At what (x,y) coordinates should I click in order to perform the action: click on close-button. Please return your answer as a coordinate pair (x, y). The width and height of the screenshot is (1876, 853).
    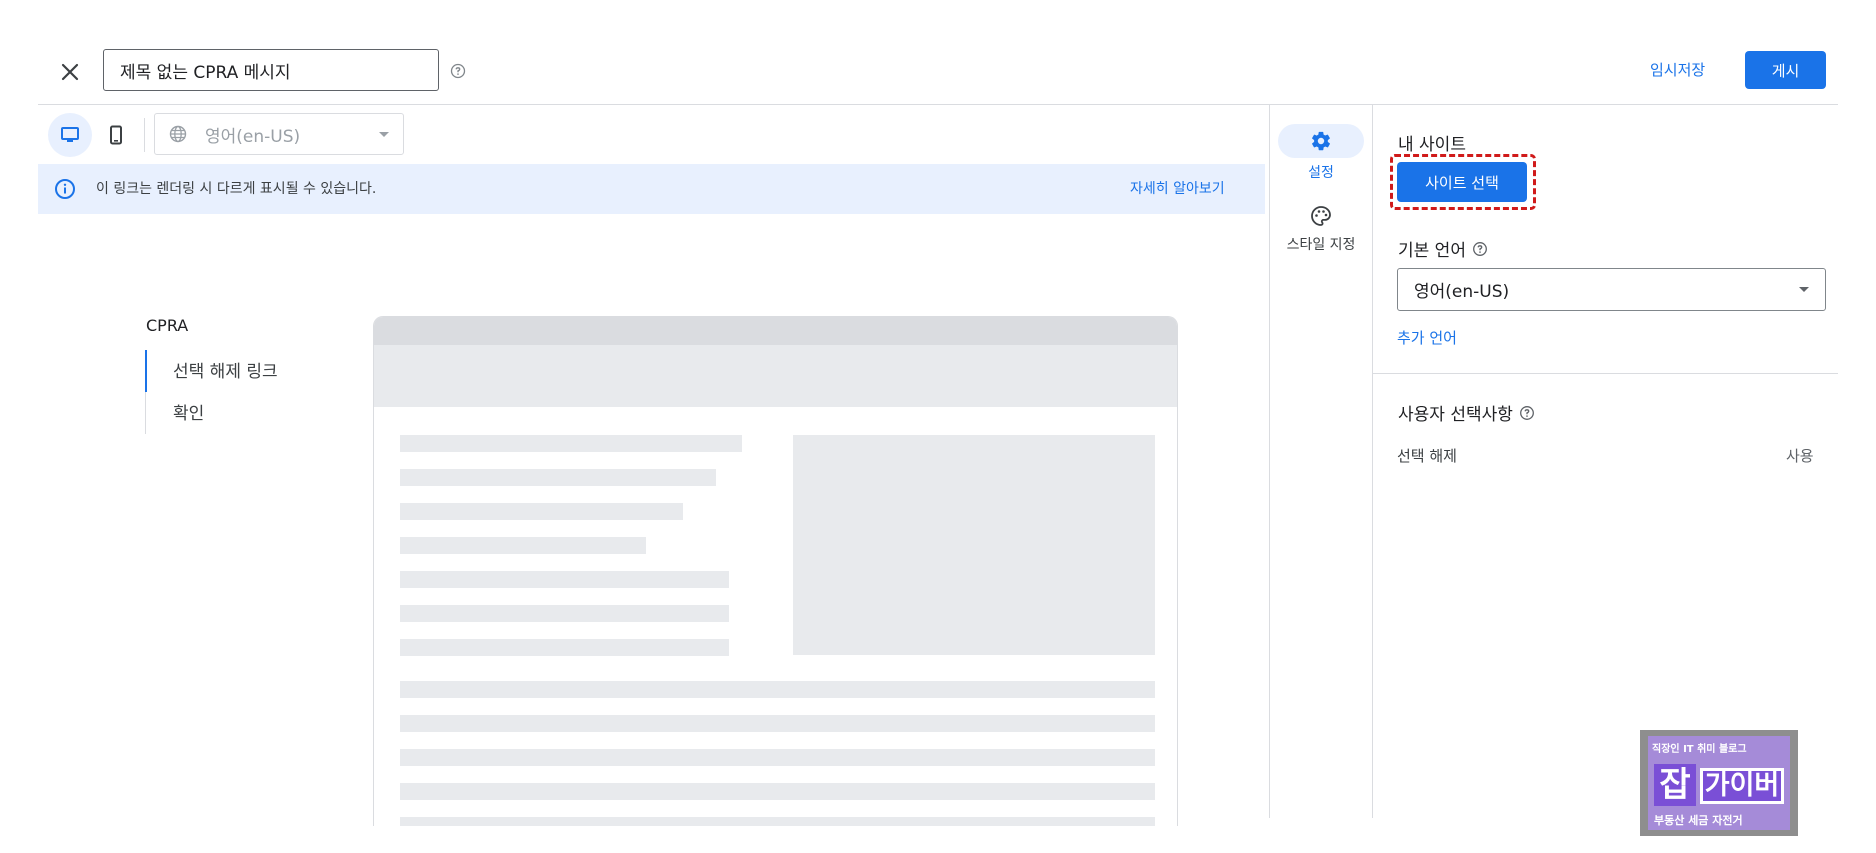
    Looking at the image, I should click on (70, 72).